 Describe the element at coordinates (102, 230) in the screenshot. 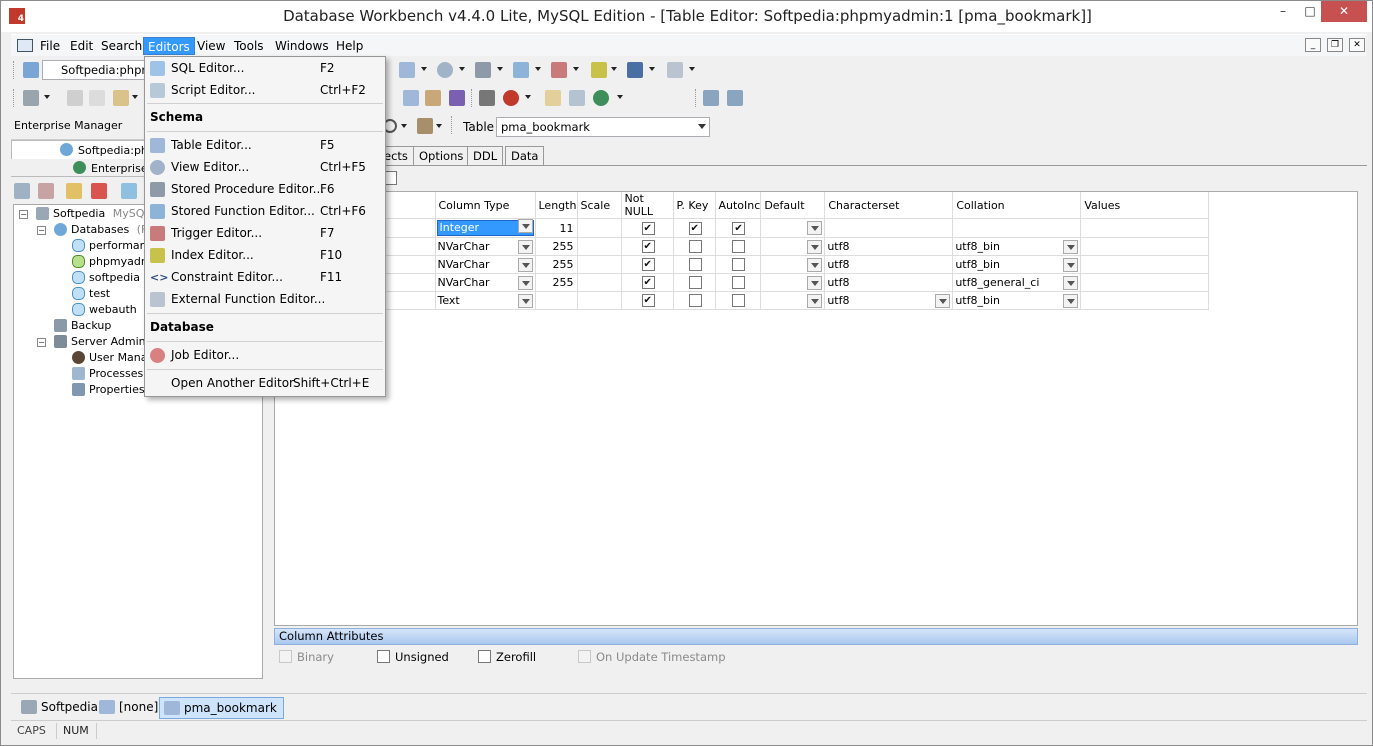

I see `tree-node-databases: Databases (Fi` at that location.